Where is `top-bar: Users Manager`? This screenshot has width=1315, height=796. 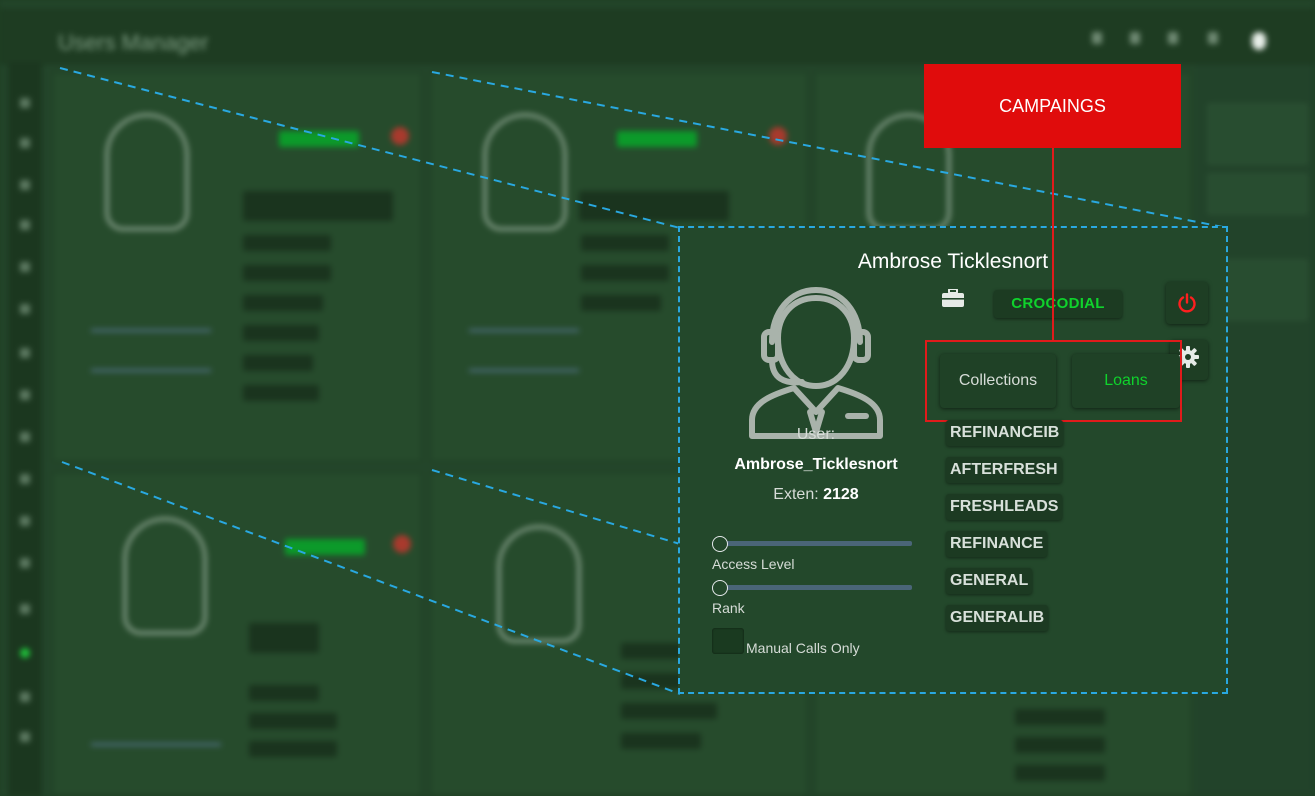 top-bar: Users Manager is located at coordinates (657, 36).